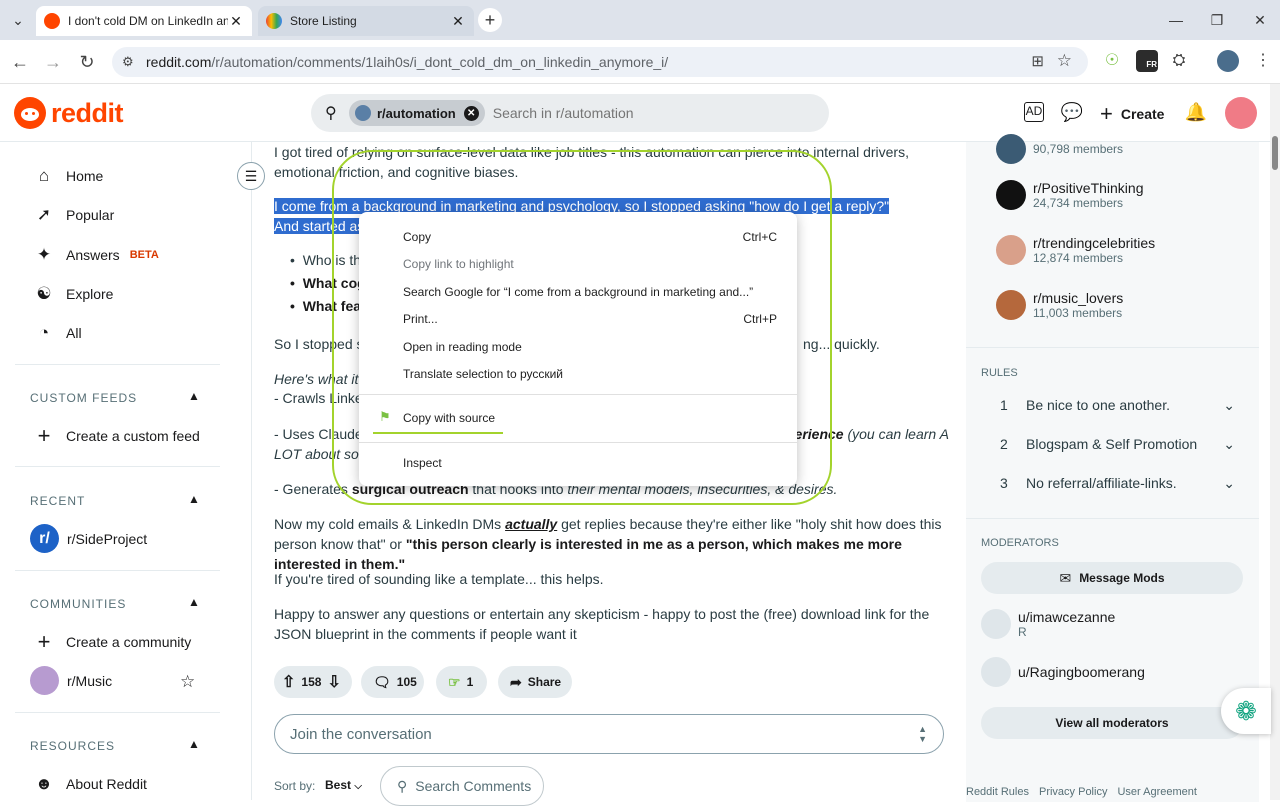 The image size is (1280, 806). Describe the element at coordinates (590, 264) in the screenshot. I see `menu-item-copy-link-highlight: Copy link to highlight` at that location.